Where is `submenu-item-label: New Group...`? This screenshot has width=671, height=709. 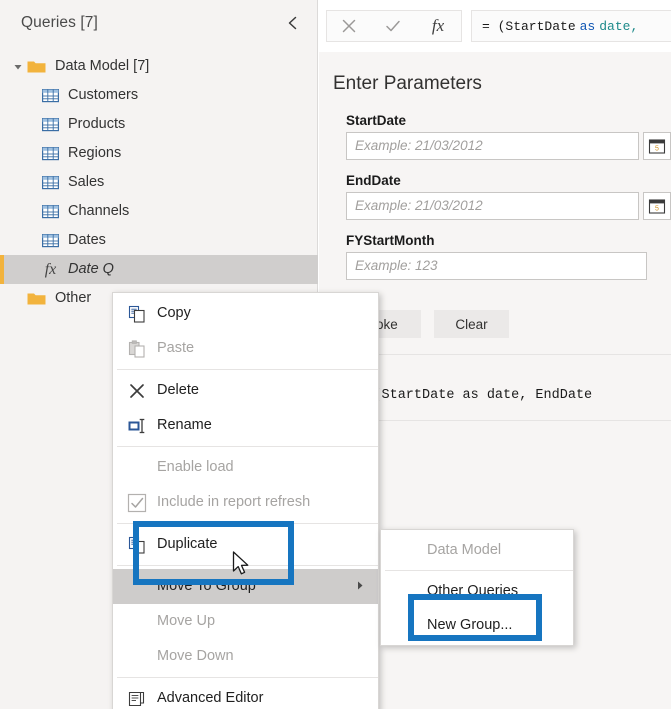 submenu-item-label: New Group... is located at coordinates (470, 625).